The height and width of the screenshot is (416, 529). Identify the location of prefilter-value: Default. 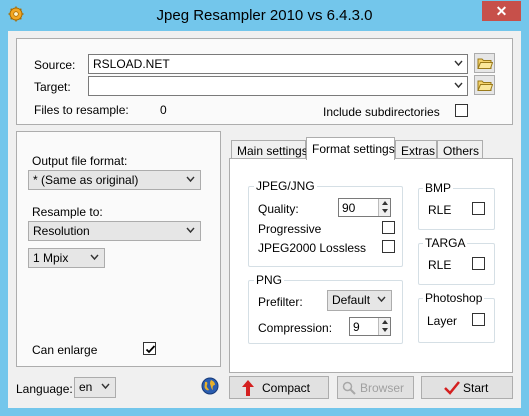
(351, 300).